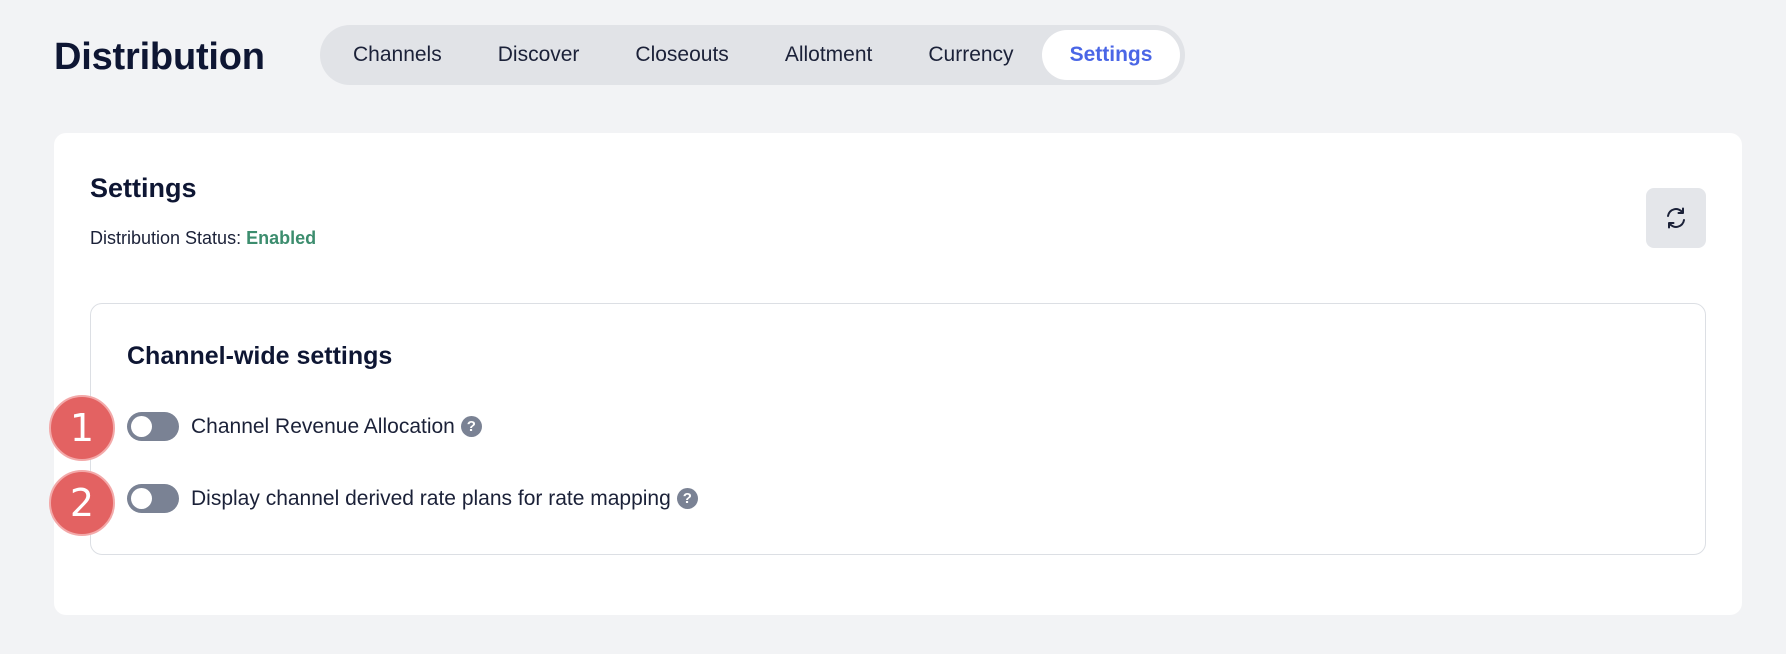  I want to click on status-value: Enabled, so click(281, 238).